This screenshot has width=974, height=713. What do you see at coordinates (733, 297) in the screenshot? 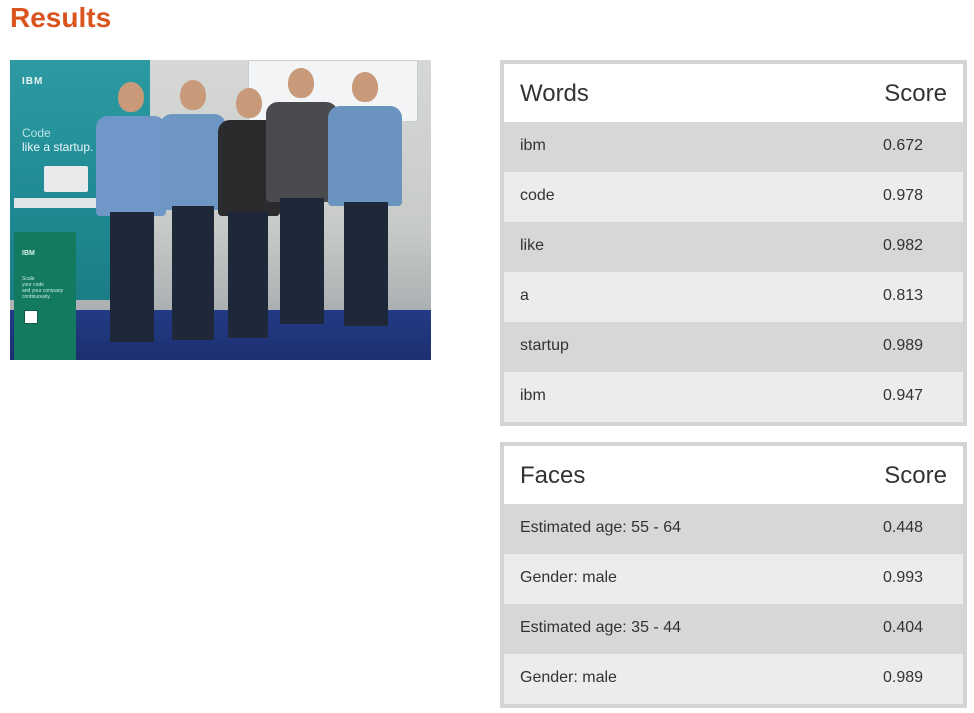
I see `table-row: a 0.813` at bounding box center [733, 297].